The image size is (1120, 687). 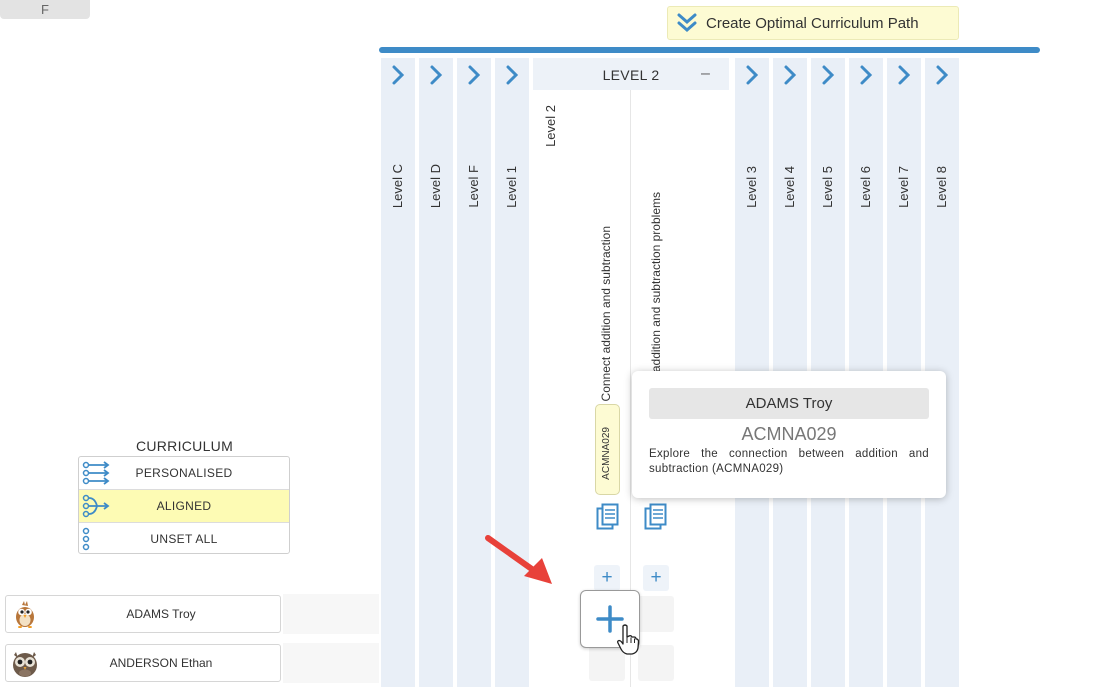 What do you see at coordinates (789, 403) in the screenshot?
I see `tooltip-student-name: ADAMS Troy` at bounding box center [789, 403].